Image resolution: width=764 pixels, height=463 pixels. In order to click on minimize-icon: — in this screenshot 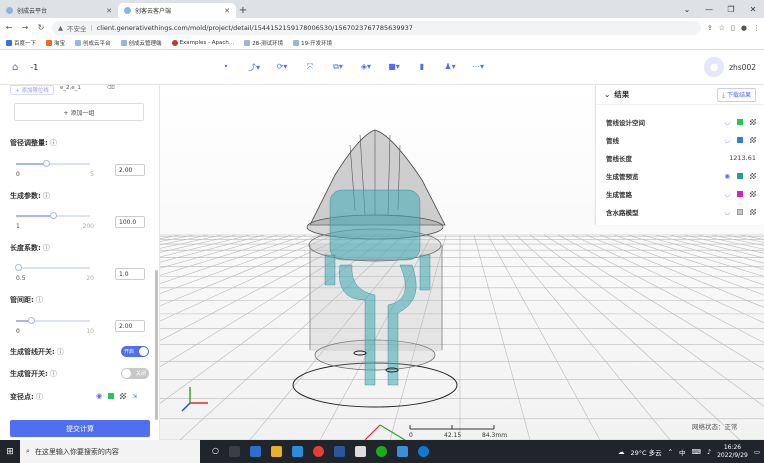, I will do `click(709, 9)`.